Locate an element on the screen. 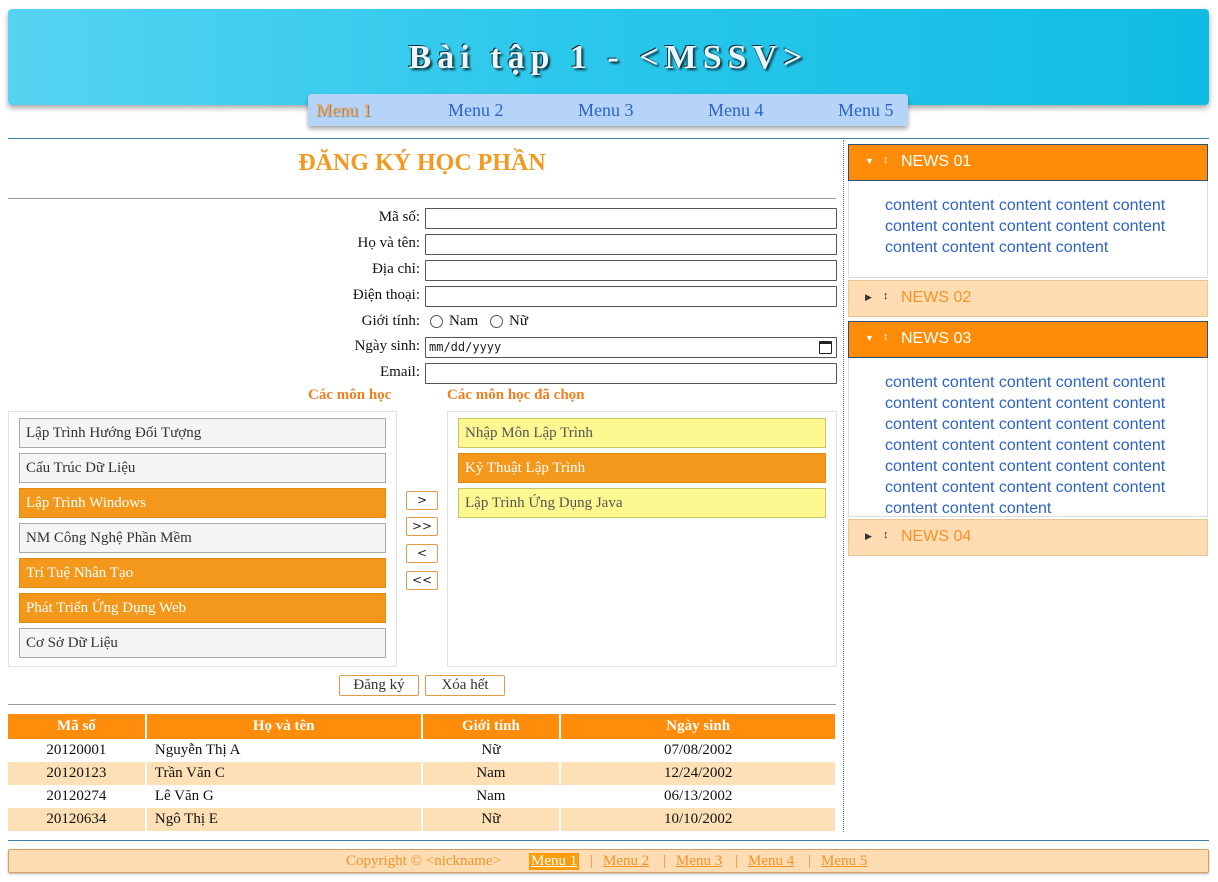 Image resolution: width=1218 pixels, height=882 pixels. footer-link-menu-1: Menu 1 is located at coordinates (554, 861).